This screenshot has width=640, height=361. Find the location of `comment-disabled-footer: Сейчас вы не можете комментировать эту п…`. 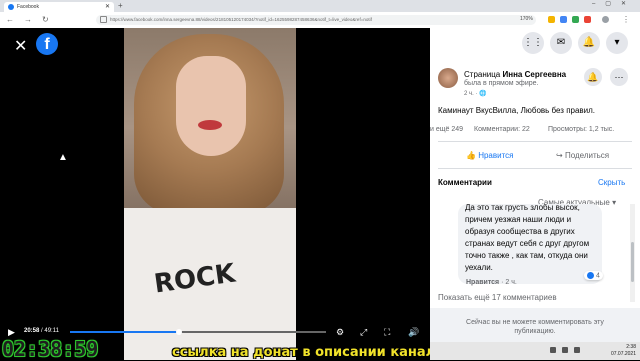

comment-disabled-footer: Сейчас вы не можете комментировать эту п… is located at coordinates (535, 326).